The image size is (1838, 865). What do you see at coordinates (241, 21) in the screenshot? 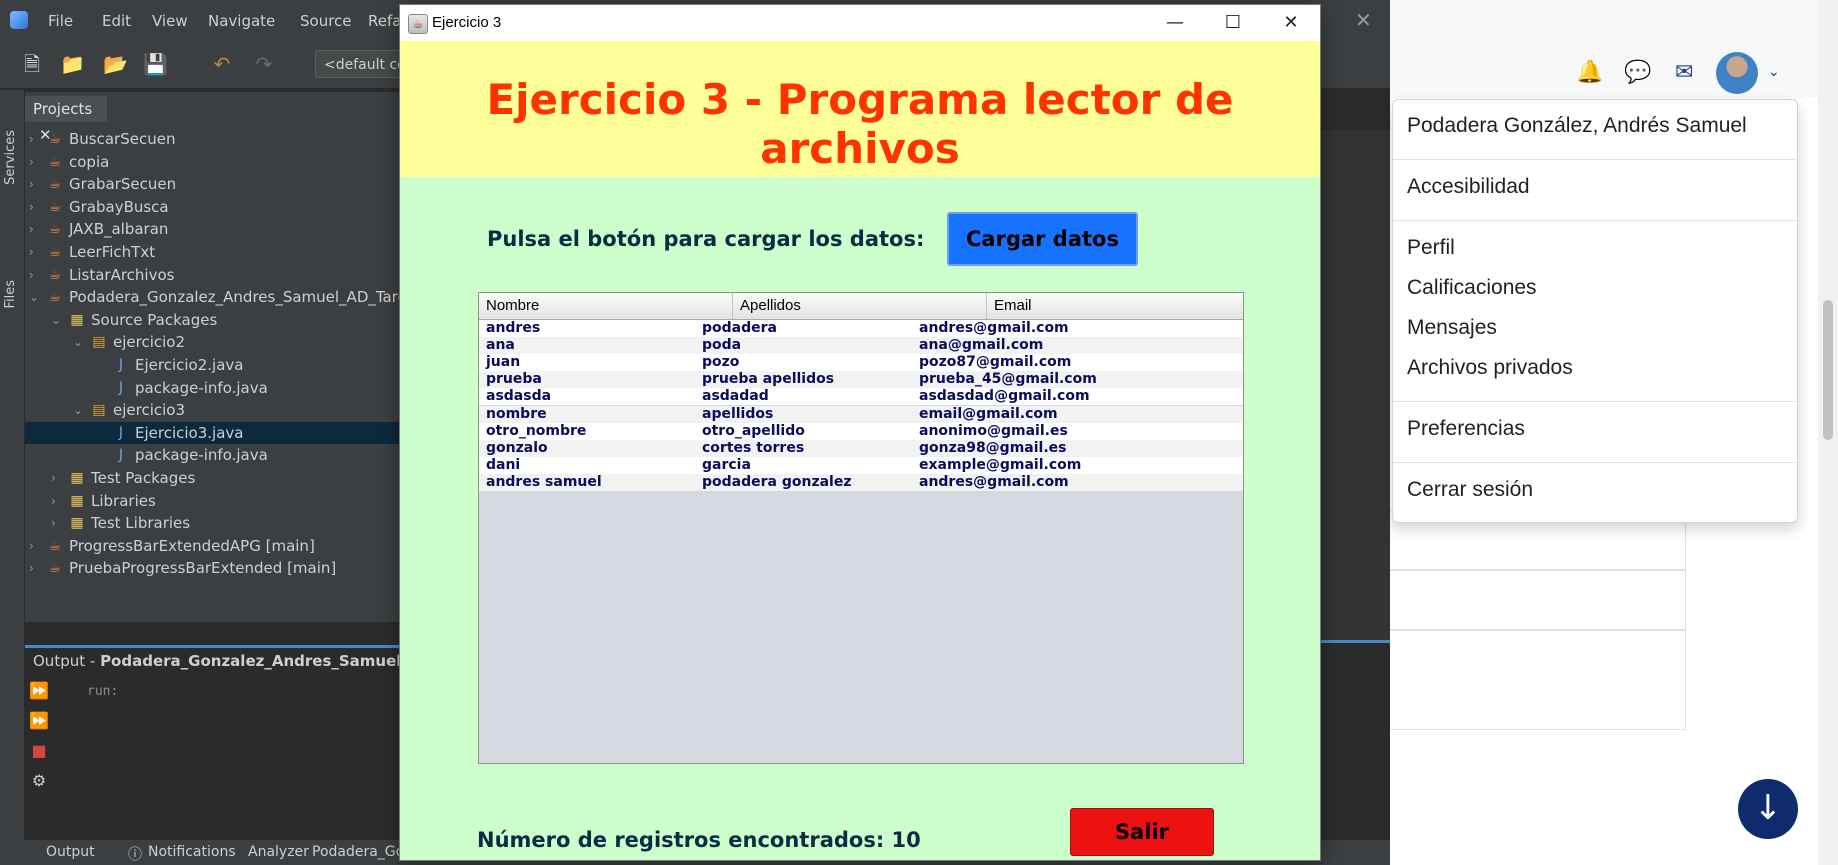
I see `menu-navigate: Navigate` at bounding box center [241, 21].